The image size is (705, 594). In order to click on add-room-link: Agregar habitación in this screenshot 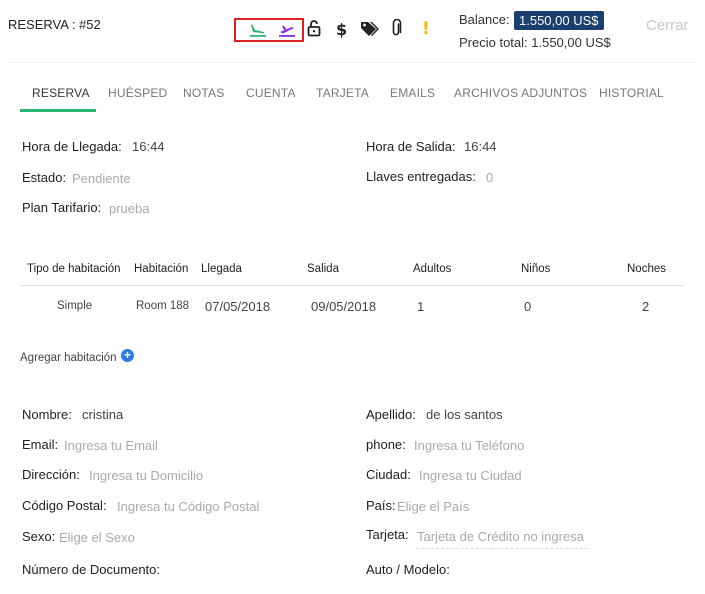, I will do `click(68, 358)`.